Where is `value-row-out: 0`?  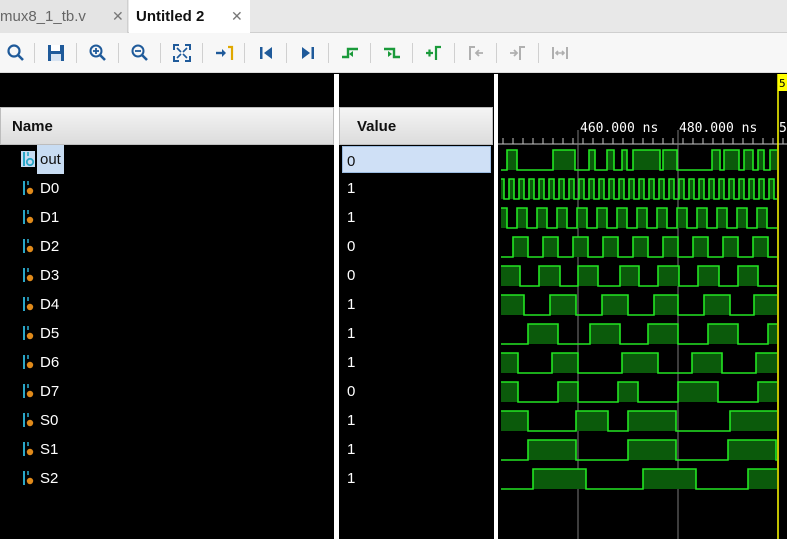
value-row-out: 0 is located at coordinates (416, 159).